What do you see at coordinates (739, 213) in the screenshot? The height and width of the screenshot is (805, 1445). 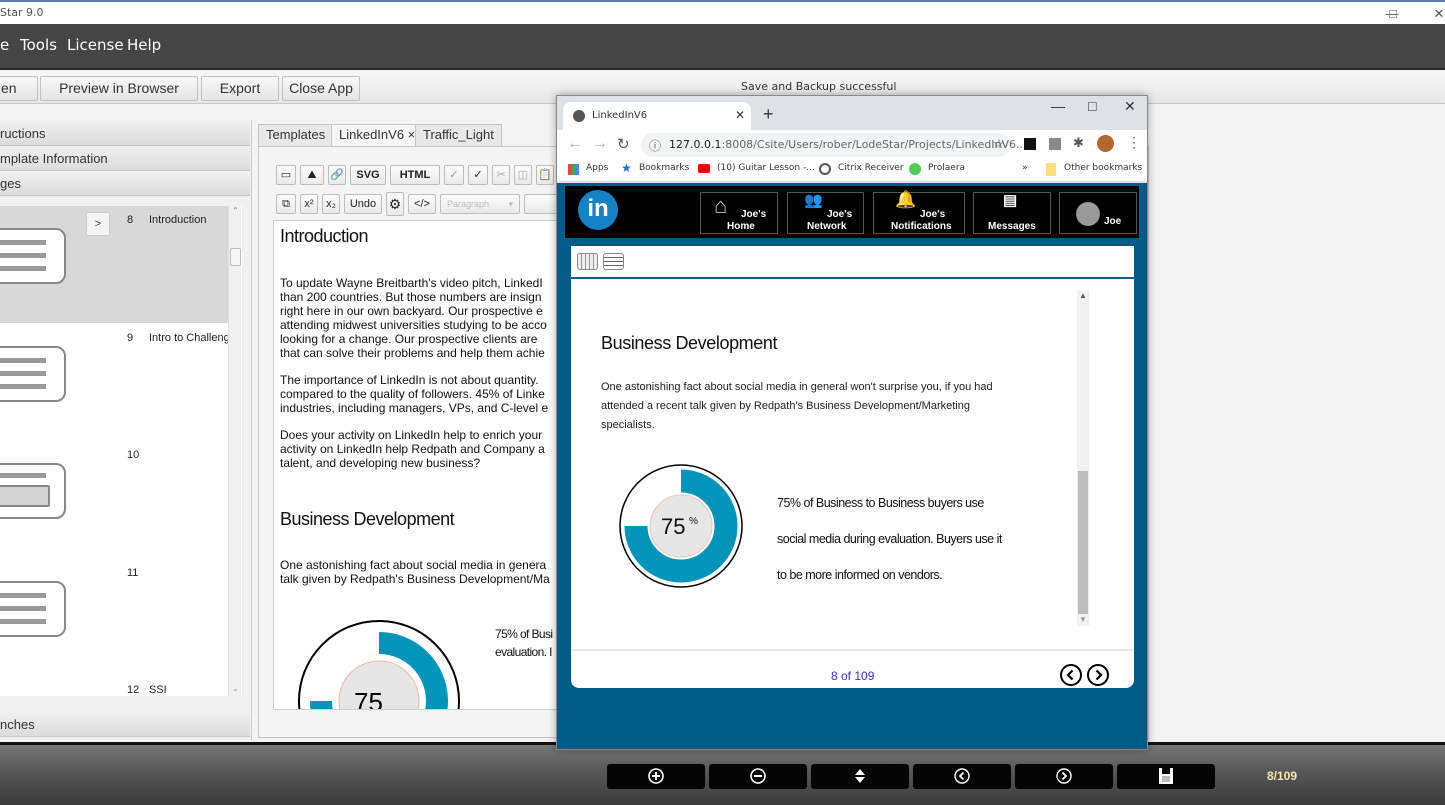 I see `nav-home-button: ⌂ Joe's Home` at bounding box center [739, 213].